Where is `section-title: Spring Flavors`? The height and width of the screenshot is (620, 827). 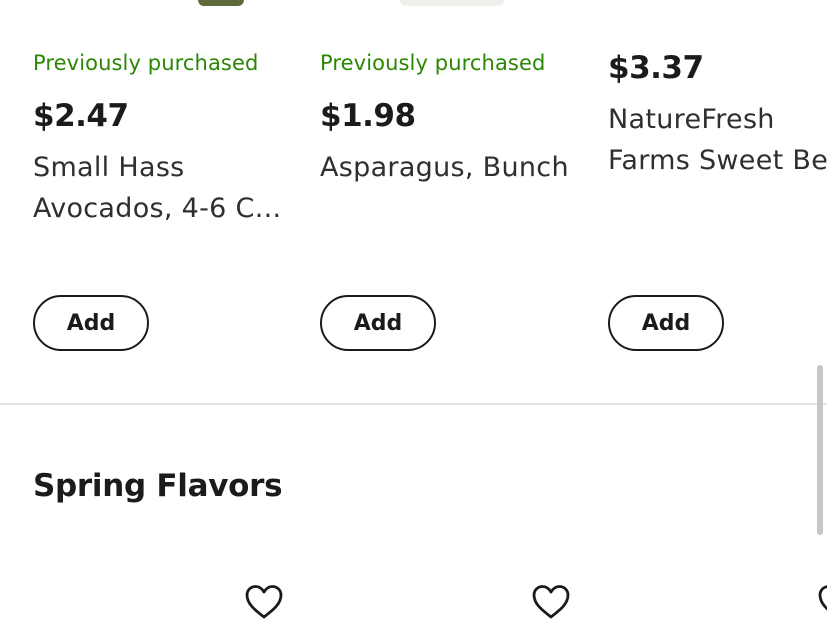 section-title: Spring Flavors is located at coordinates (158, 486).